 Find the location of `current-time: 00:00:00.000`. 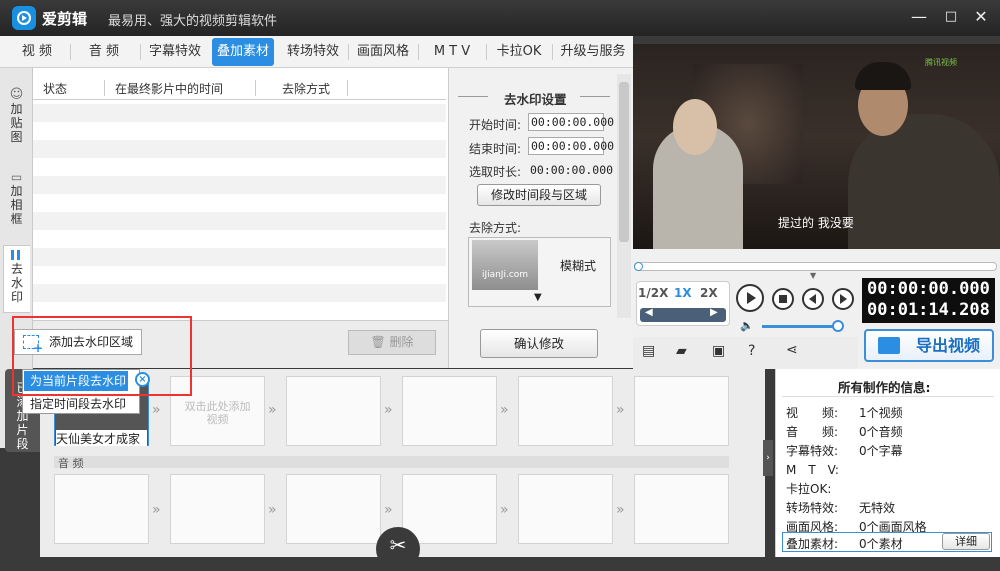

current-time: 00:00:00.000 is located at coordinates (928, 289).